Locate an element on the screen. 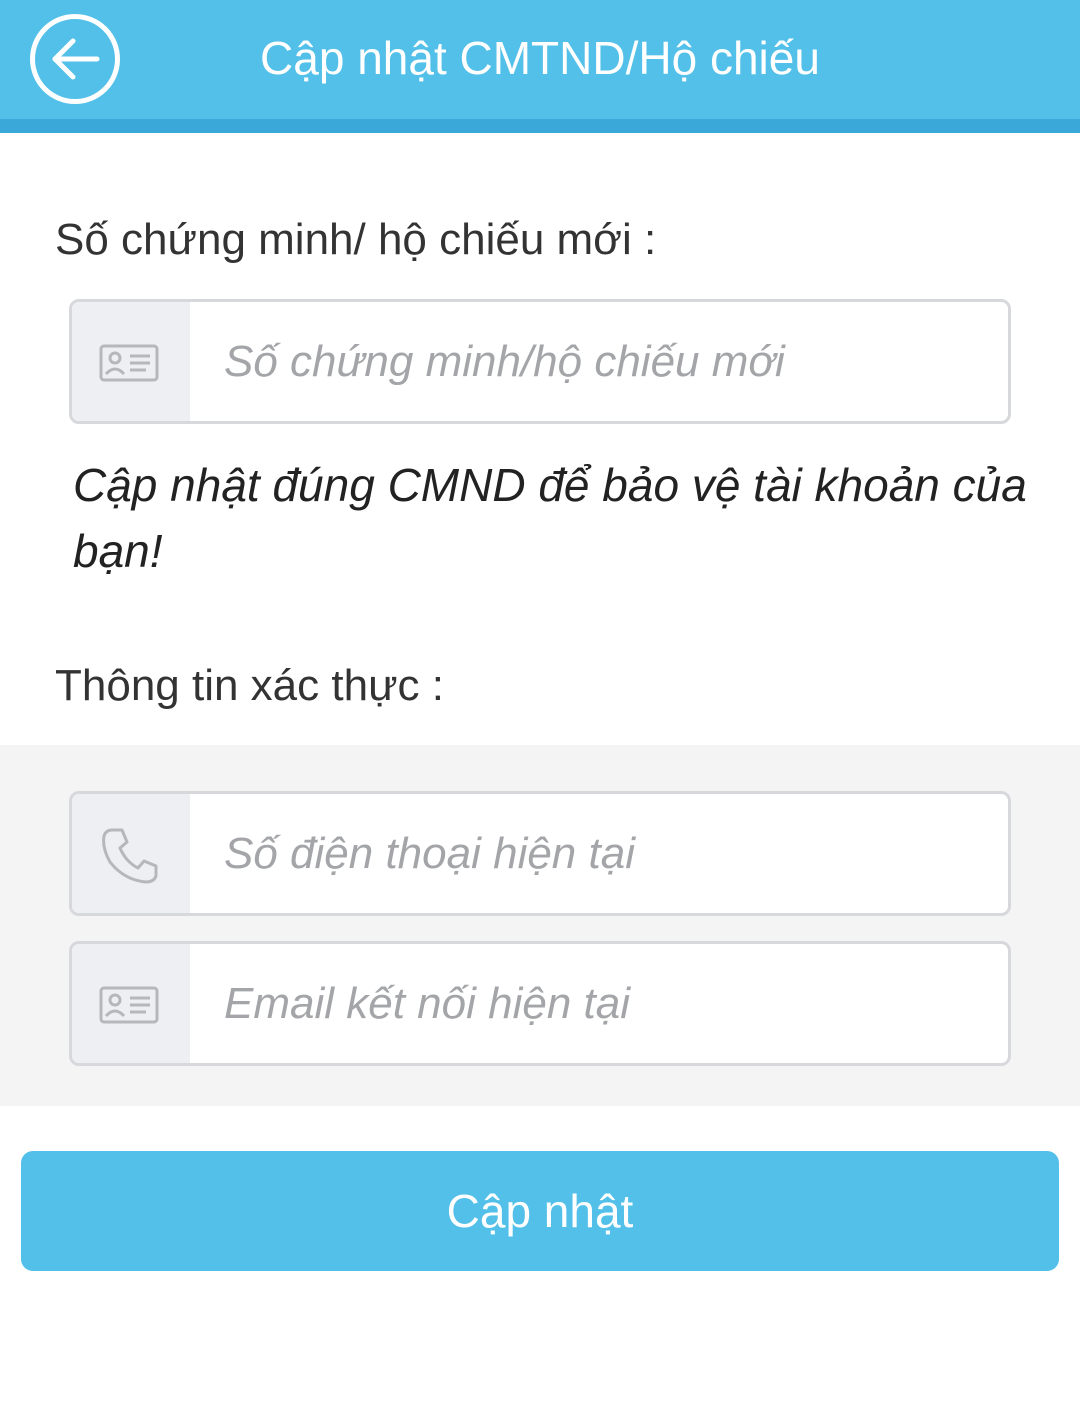 The height and width of the screenshot is (1420, 1080). header-bar: Cập nhật CMTND/Hộ chiếu is located at coordinates (540, 66).